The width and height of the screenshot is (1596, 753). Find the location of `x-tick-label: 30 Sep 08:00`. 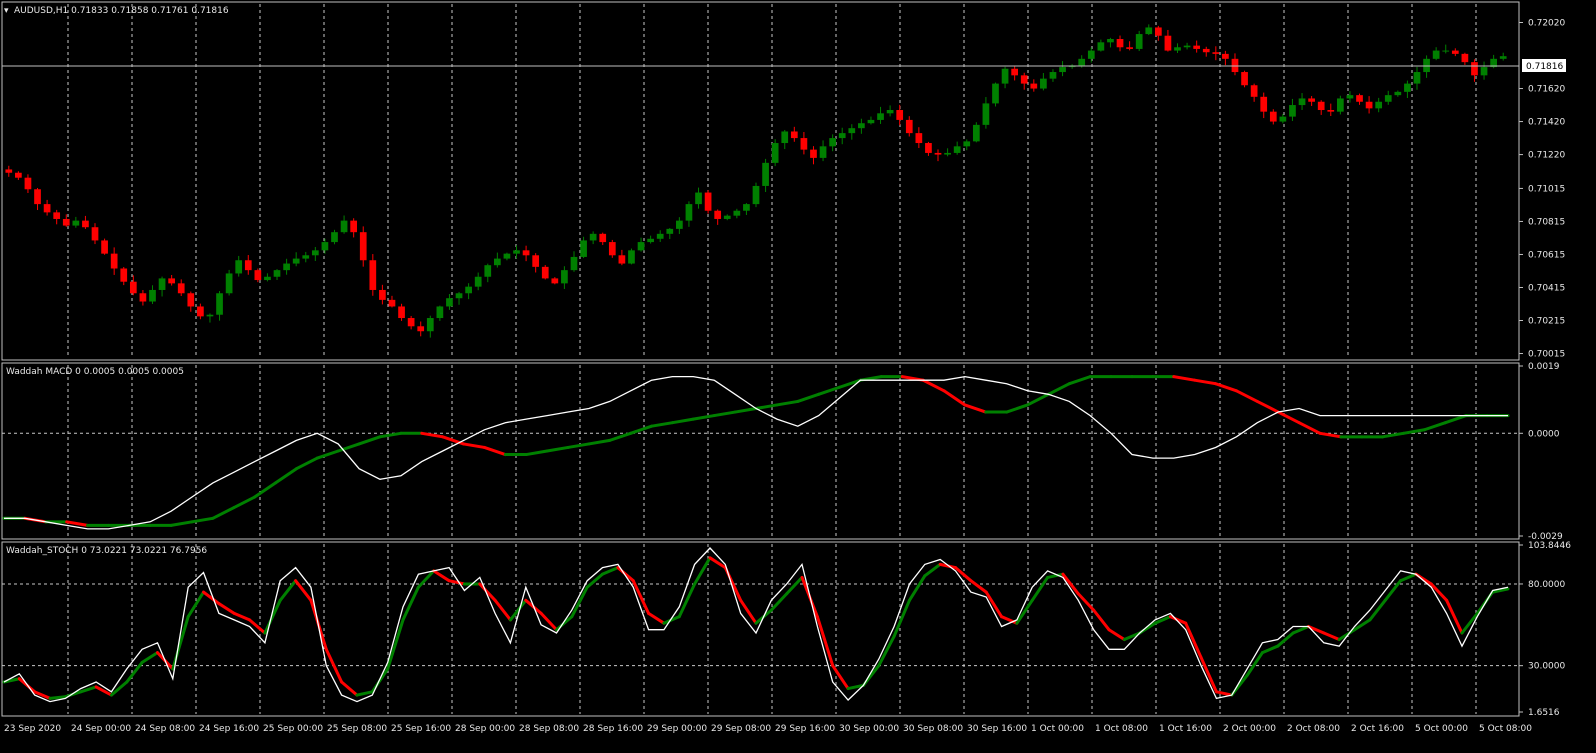

x-tick-label: 30 Sep 08:00 is located at coordinates (933, 729).